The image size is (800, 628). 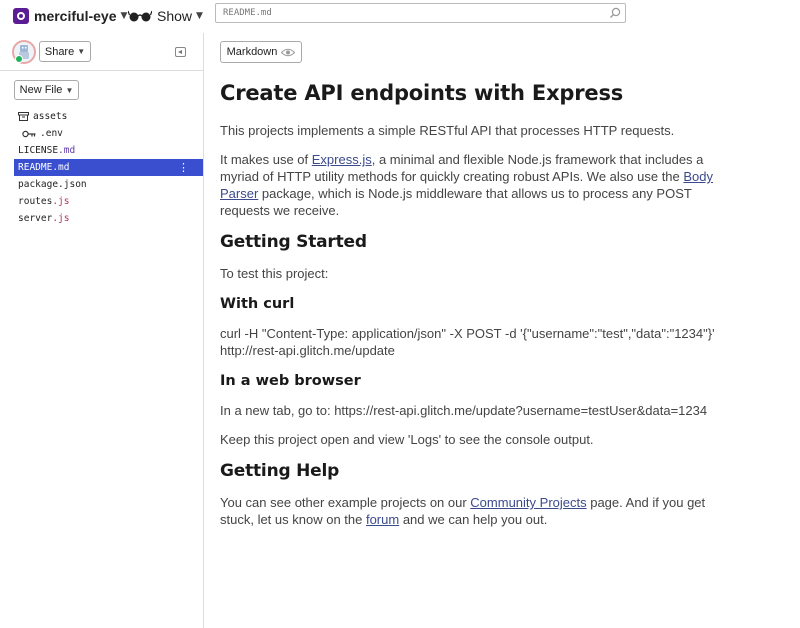 I want to click on new-file-label: New File, so click(x=41, y=90).